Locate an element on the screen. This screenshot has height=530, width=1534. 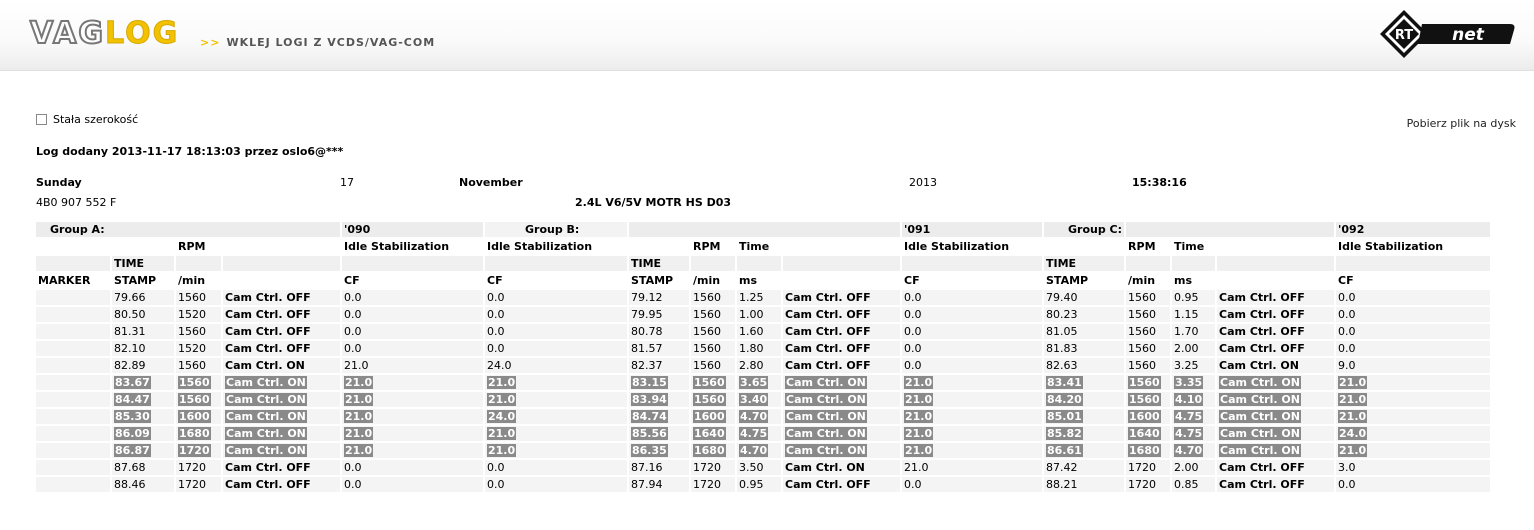
table-cell: 3.35 is located at coordinates (1194, 382).